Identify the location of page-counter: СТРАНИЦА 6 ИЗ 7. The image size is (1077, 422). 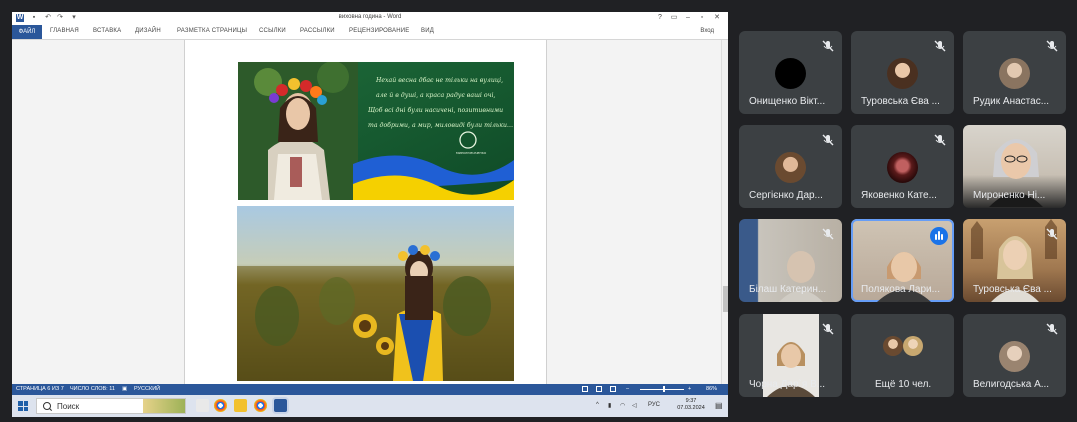
(40, 389).